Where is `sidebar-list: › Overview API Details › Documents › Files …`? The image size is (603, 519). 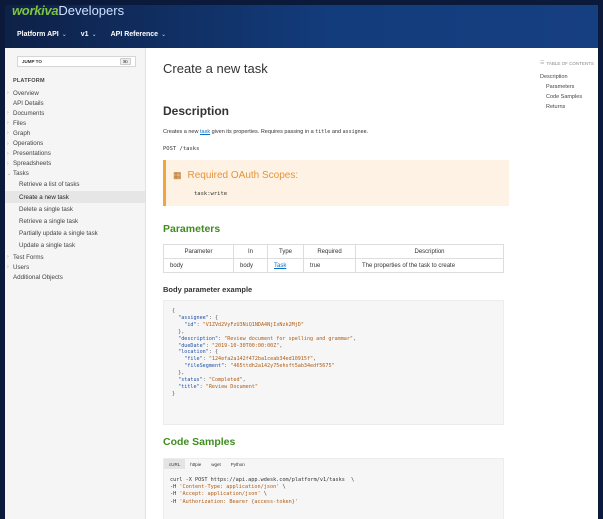
sidebar-list: › Overview API Details › Documents › Files … is located at coordinates (75, 185).